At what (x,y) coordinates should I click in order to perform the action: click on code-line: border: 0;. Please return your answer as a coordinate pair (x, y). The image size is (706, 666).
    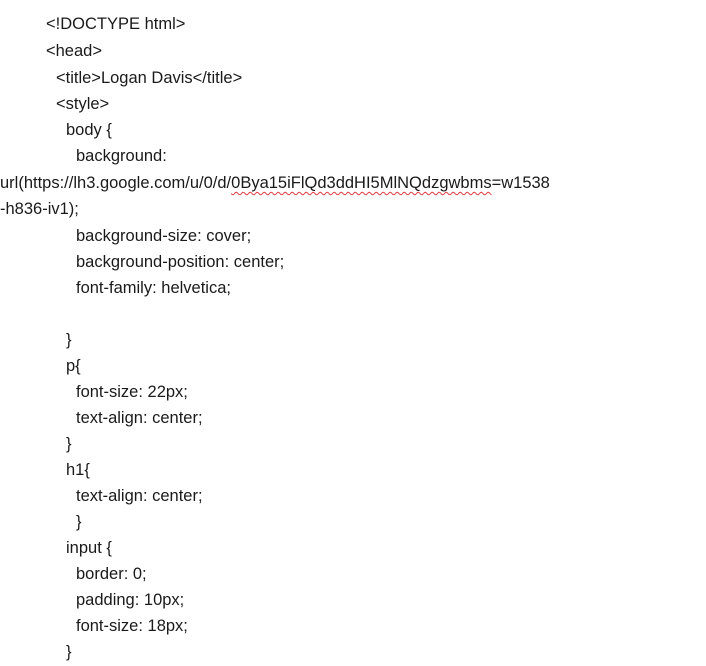
    Looking at the image, I should click on (111, 574).